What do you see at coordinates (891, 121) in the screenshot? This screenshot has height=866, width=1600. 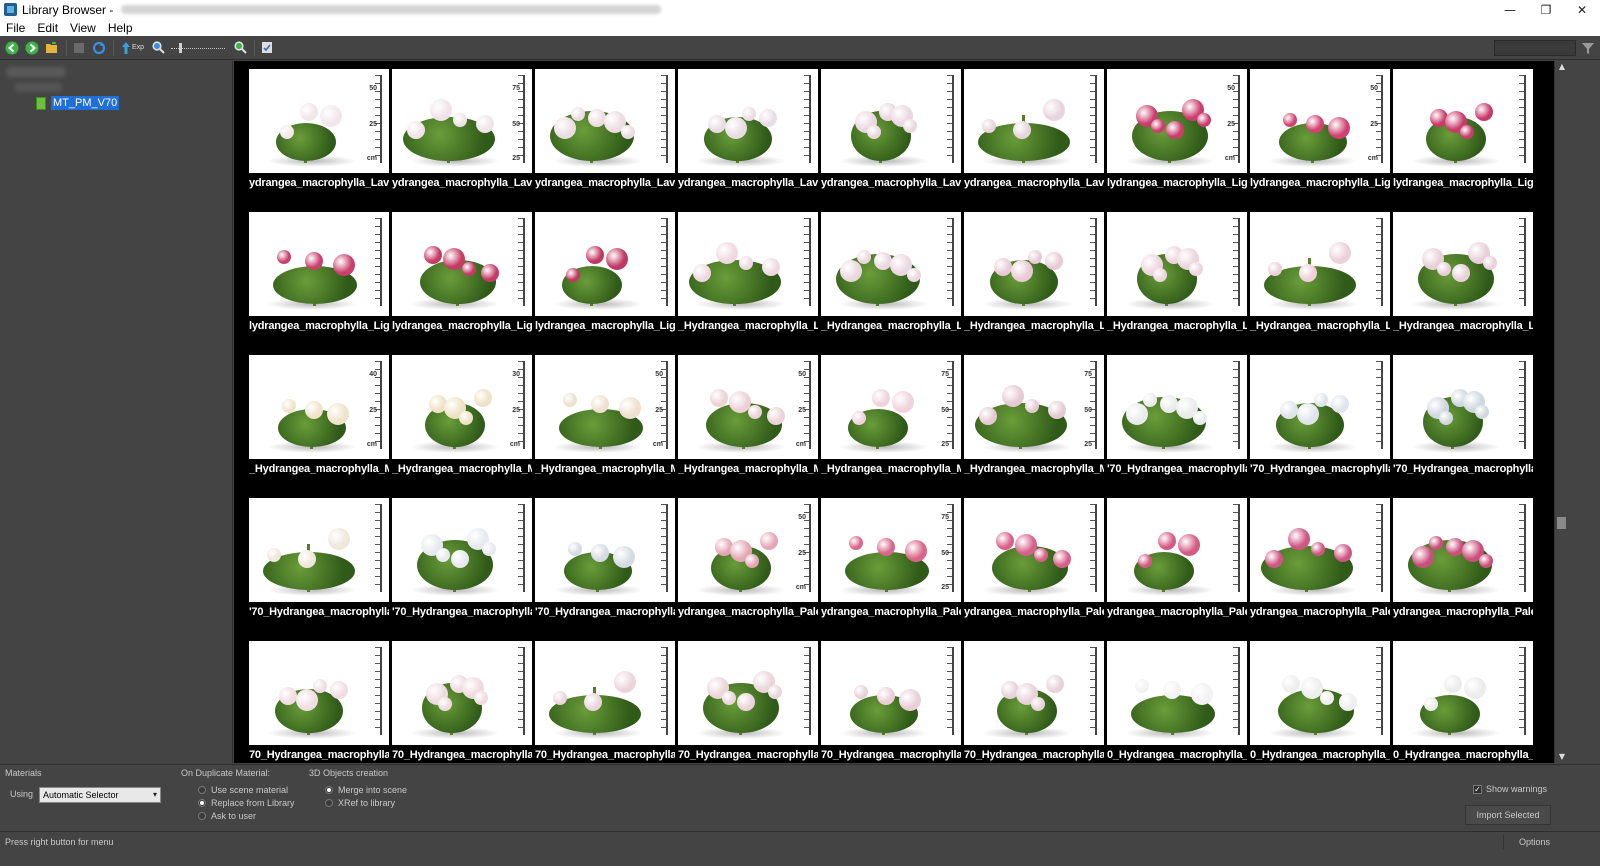 I see `plant-preview-image` at bounding box center [891, 121].